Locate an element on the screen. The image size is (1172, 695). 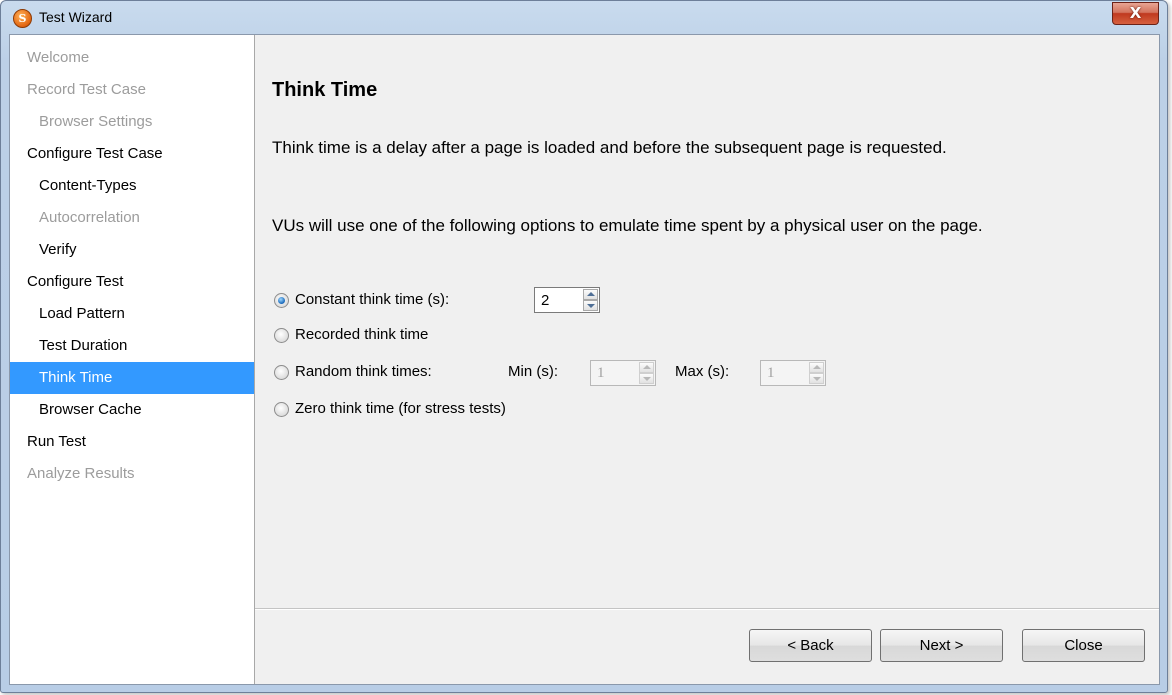
random-think-times-radio is located at coordinates (281, 372).